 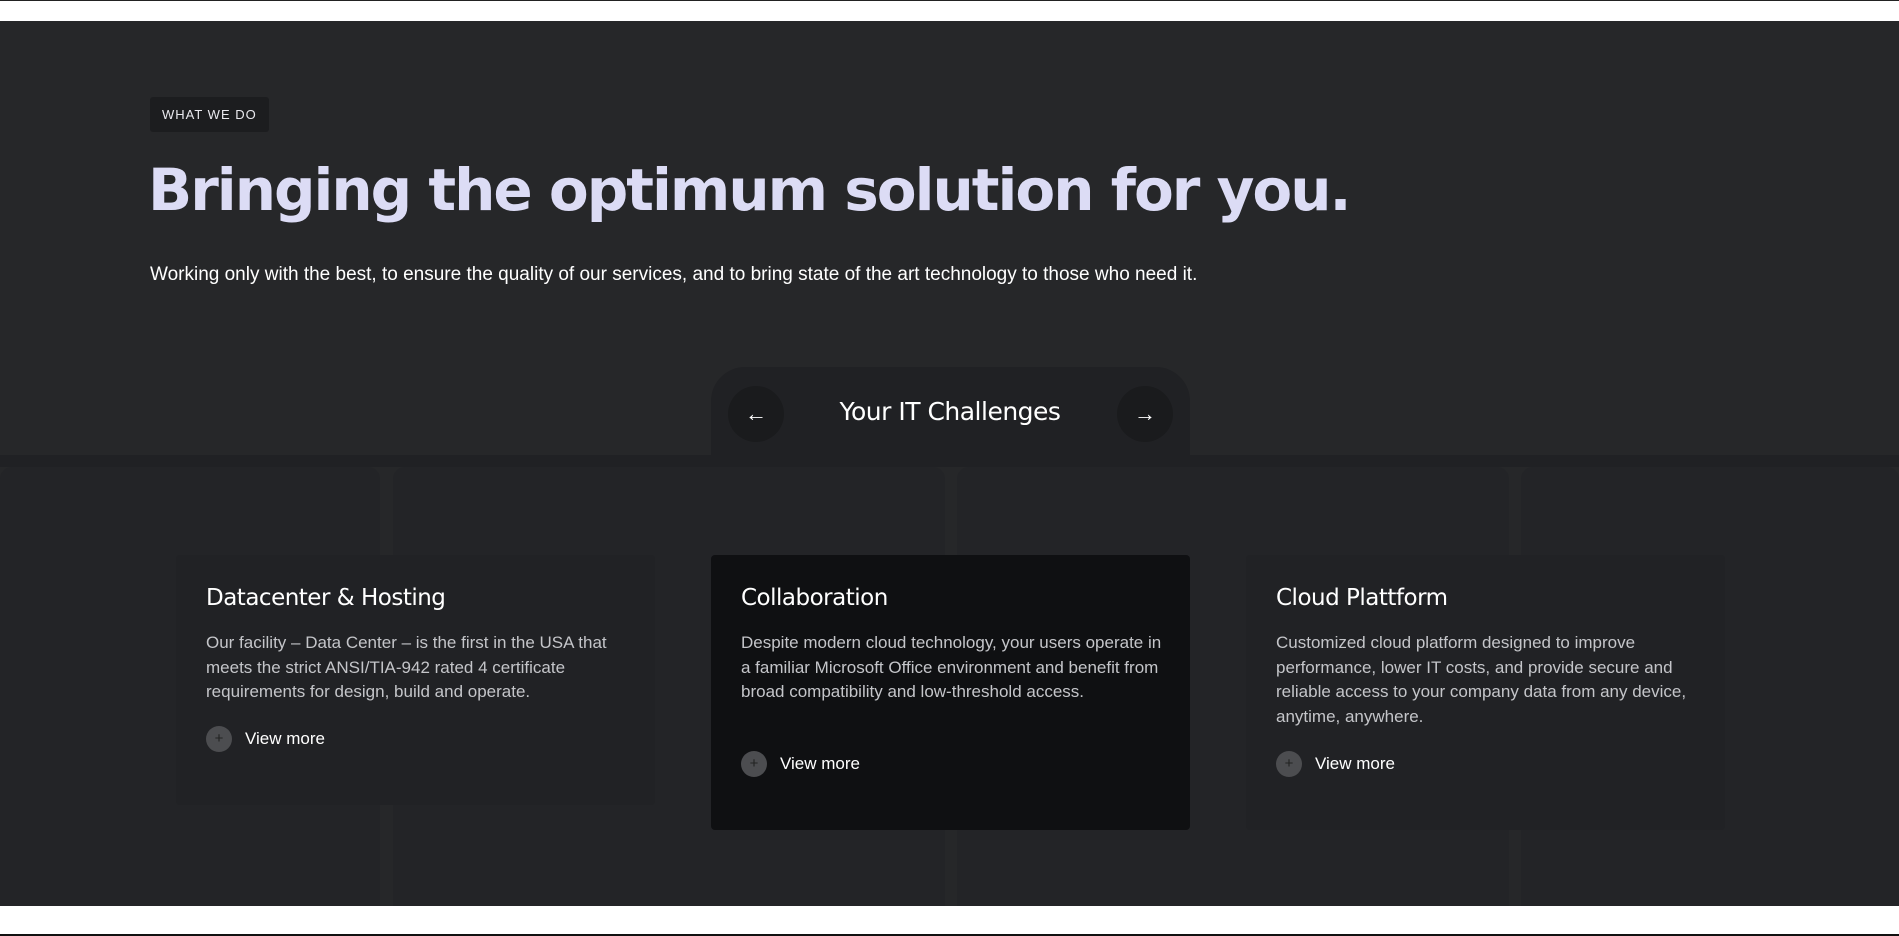 What do you see at coordinates (1362, 598) in the screenshot?
I see `card-title: Cloud Plattform` at bounding box center [1362, 598].